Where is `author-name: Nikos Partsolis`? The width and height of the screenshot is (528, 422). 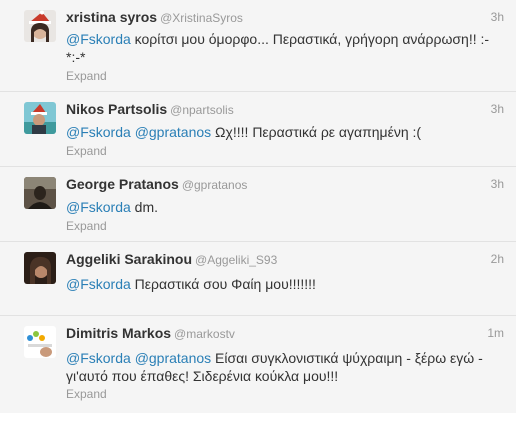
author-name: Nikos Partsolis is located at coordinates (116, 109).